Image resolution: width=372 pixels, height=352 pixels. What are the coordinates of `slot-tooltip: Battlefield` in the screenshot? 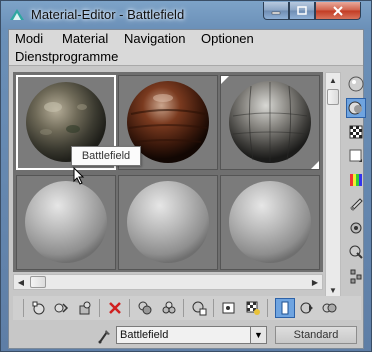 It's located at (106, 156).